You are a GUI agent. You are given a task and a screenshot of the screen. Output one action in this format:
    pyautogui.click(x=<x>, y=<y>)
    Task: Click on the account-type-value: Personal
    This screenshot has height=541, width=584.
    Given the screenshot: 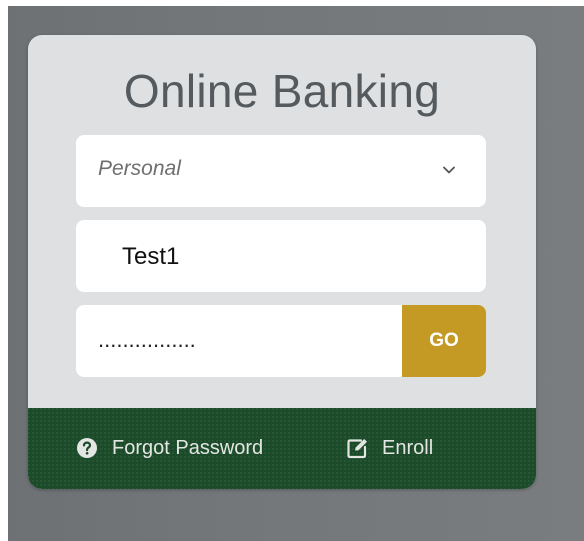 What is the action you would take?
    pyautogui.click(x=139, y=168)
    